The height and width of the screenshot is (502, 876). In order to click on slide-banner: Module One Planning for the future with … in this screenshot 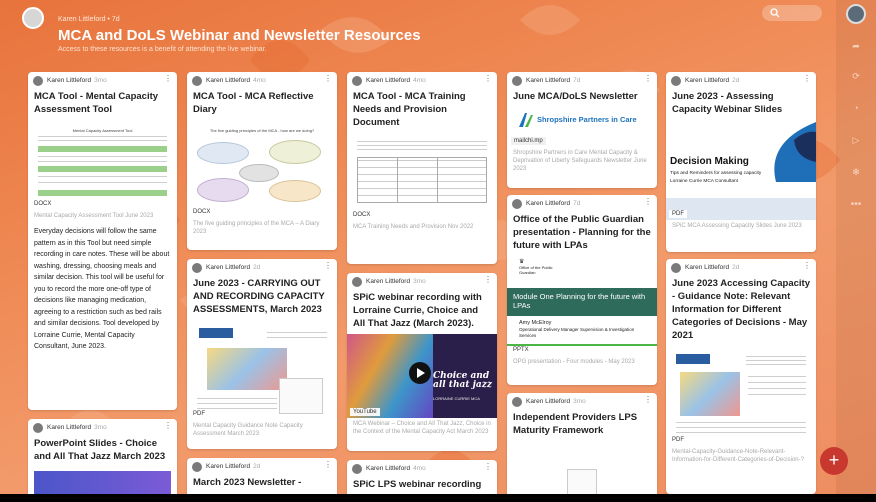, I will do `click(582, 302)`.